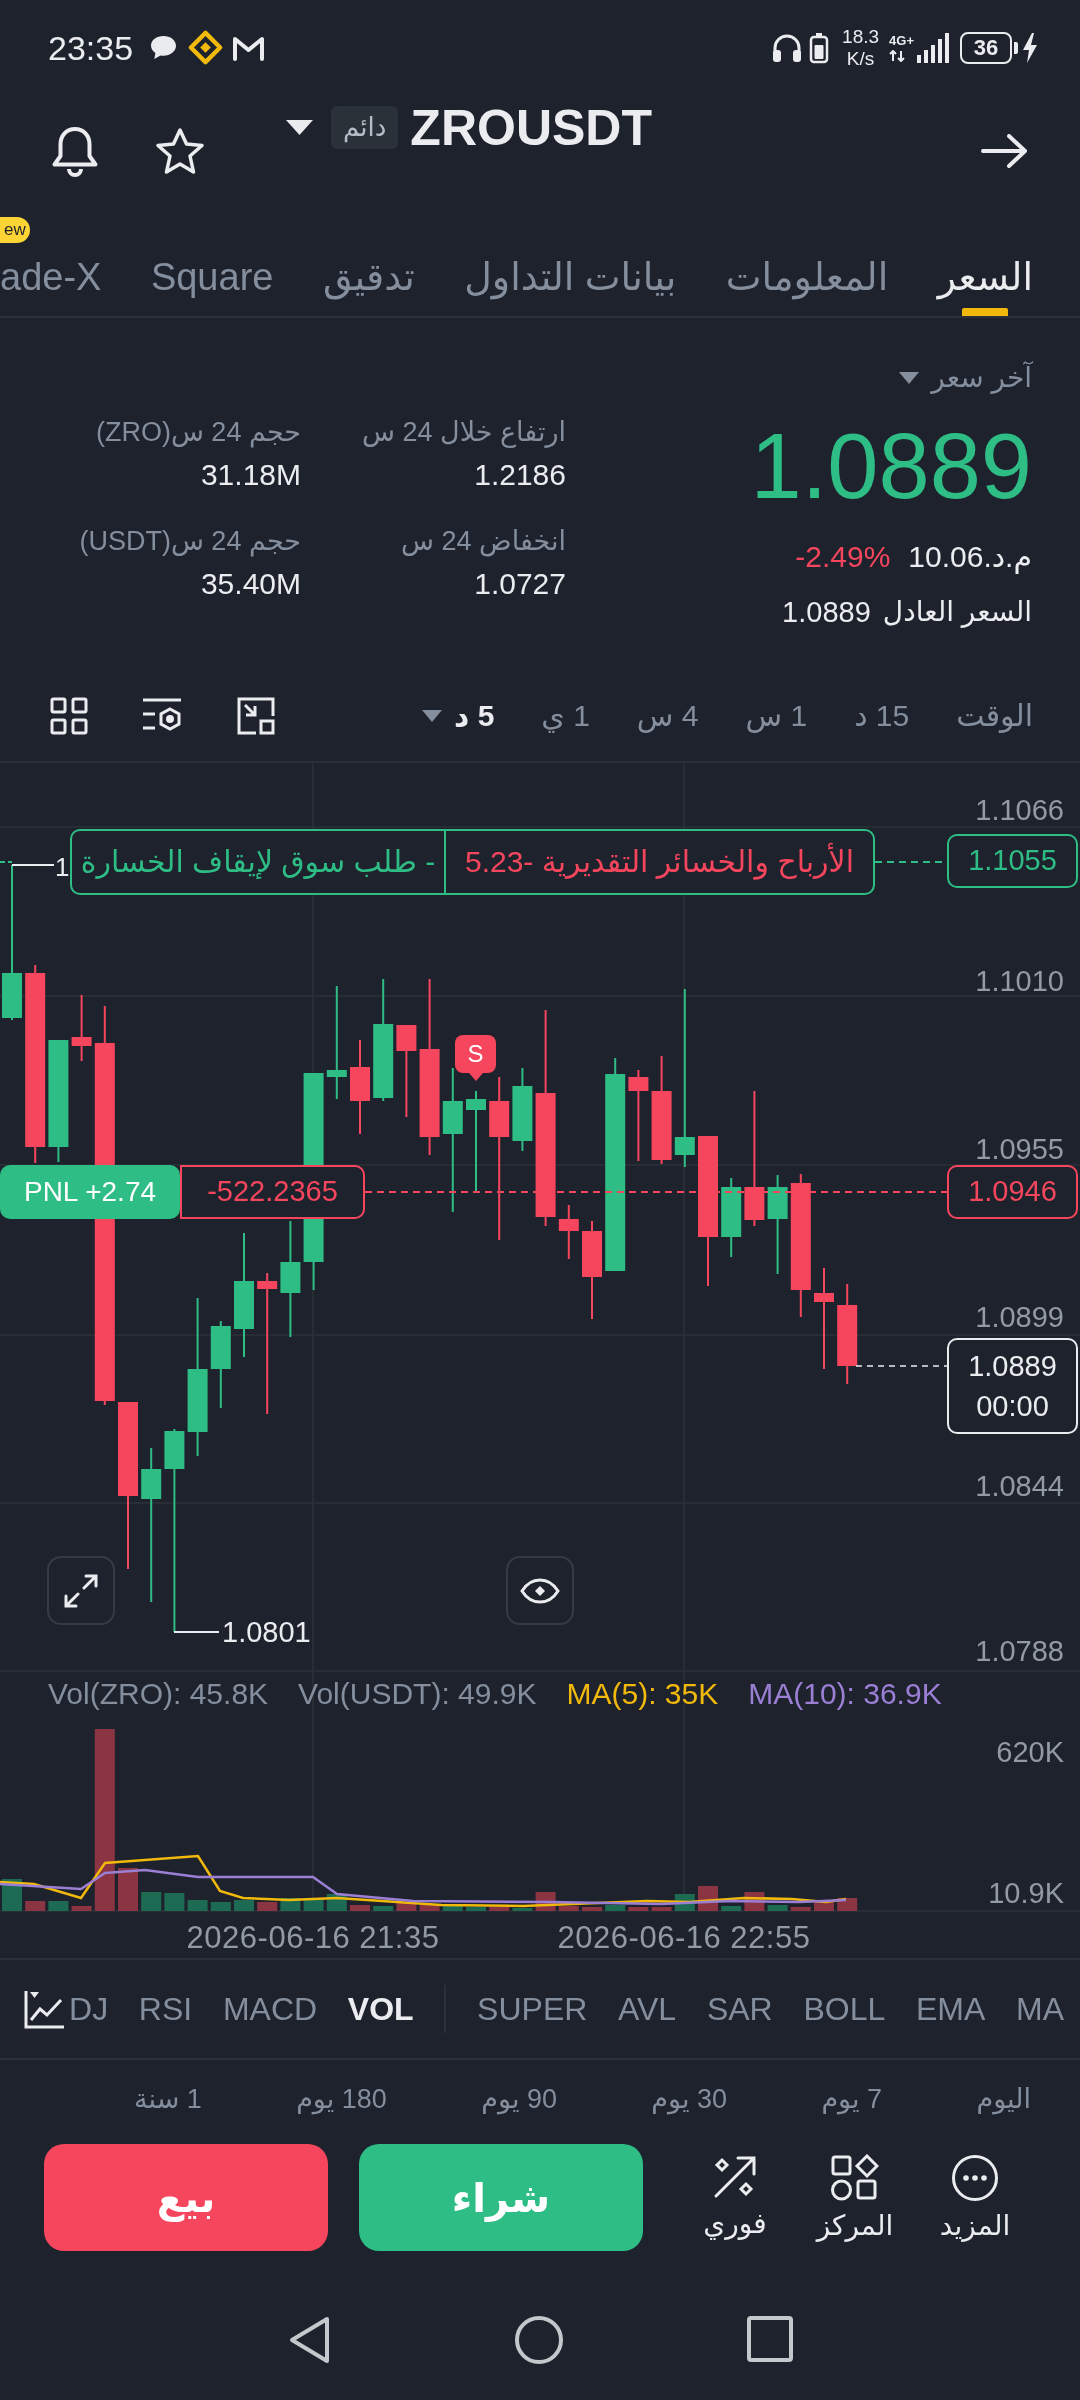 This screenshot has width=1080, height=2400. What do you see at coordinates (843, 557) in the screenshot?
I see `price-change-percent: -2.49%` at bounding box center [843, 557].